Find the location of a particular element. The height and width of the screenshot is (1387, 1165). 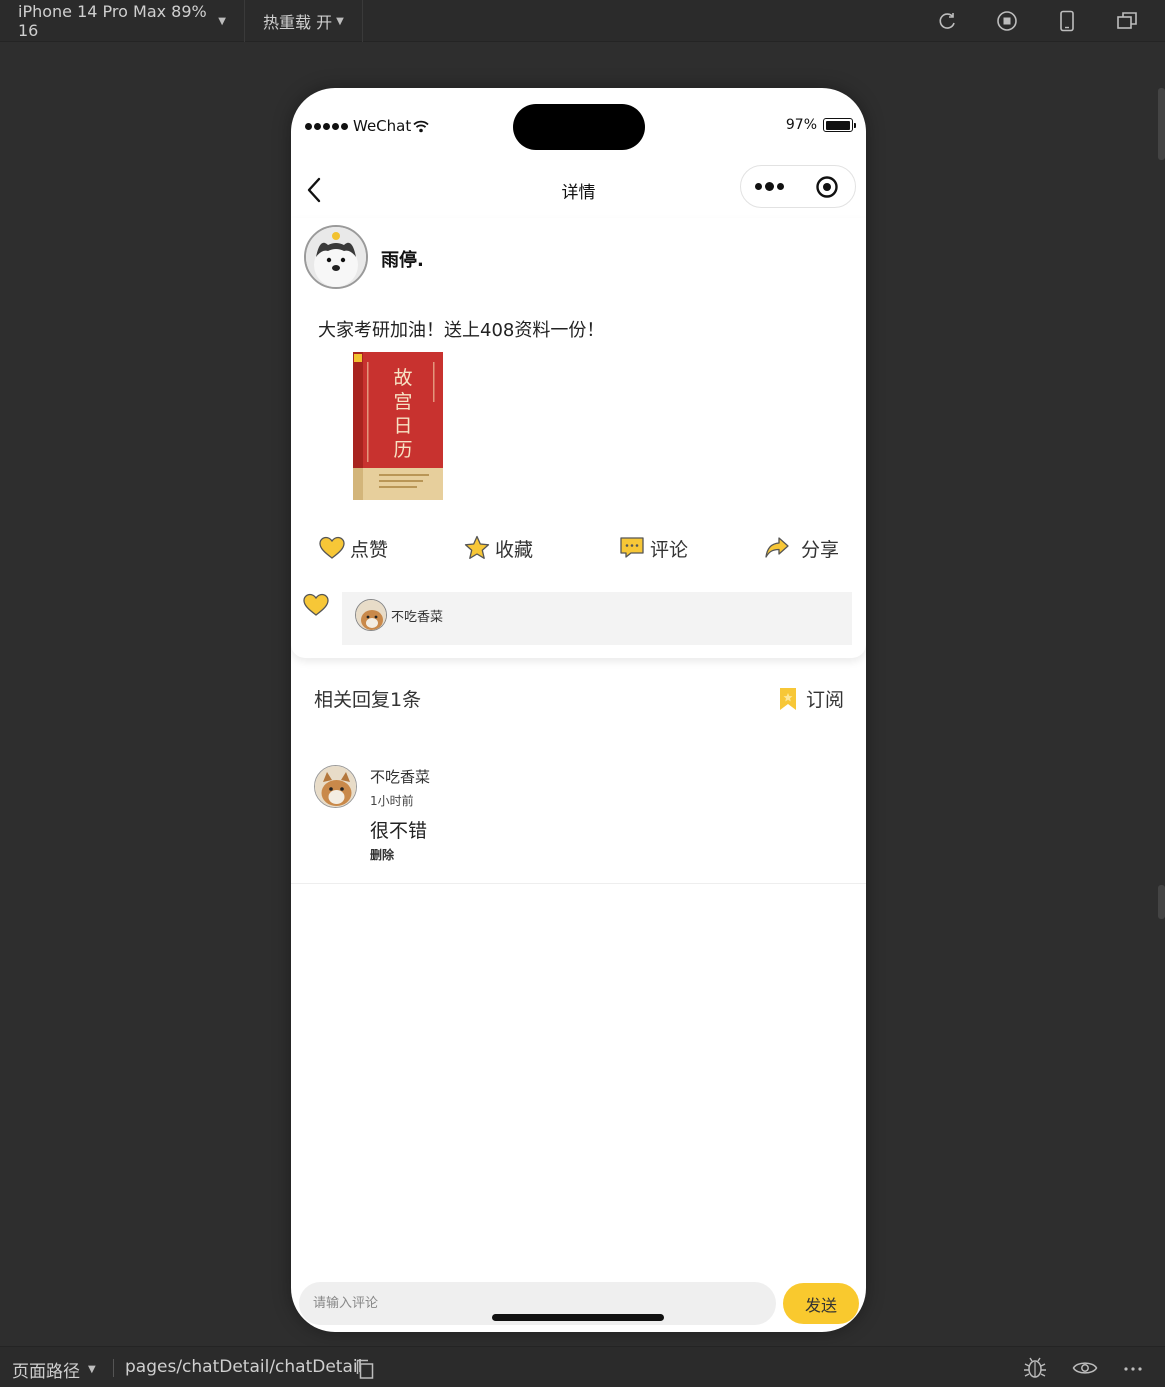

replies-header: 相关回复1条 is located at coordinates (368, 700).